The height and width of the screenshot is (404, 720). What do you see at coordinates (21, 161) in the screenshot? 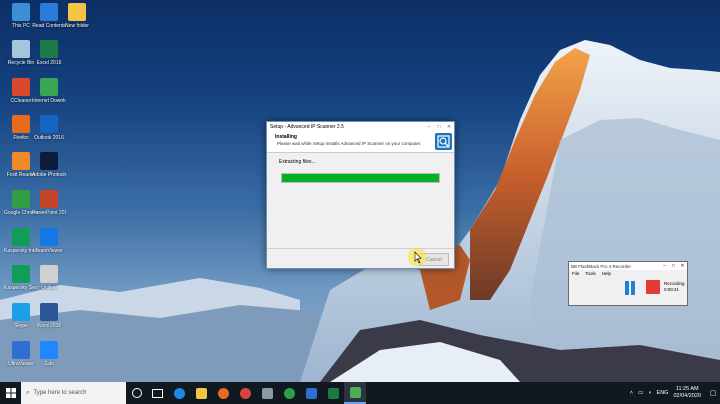
I see `foxit-icon` at bounding box center [21, 161].